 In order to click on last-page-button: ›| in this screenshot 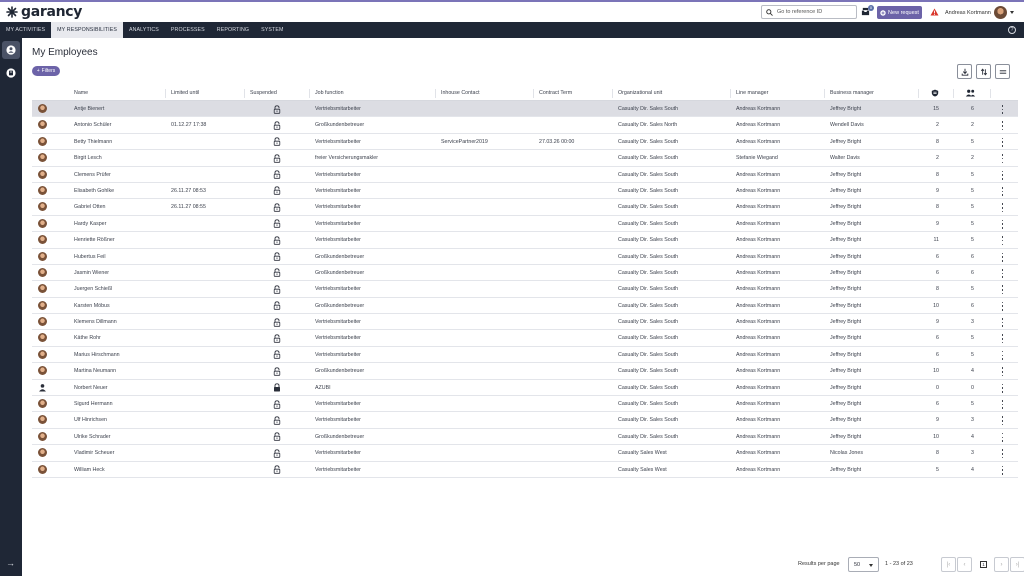, I will do `click(1017, 564)`.